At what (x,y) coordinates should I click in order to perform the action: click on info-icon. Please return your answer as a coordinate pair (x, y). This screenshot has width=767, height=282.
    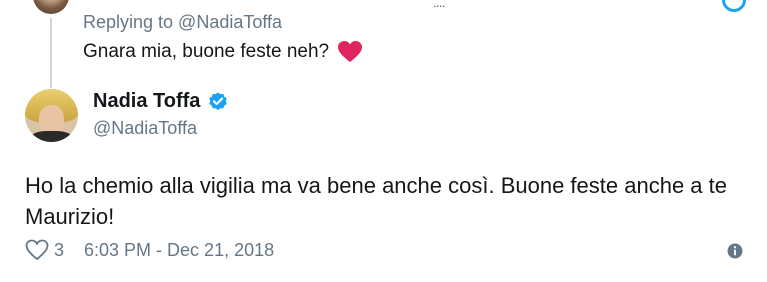
    Looking at the image, I should click on (735, 251).